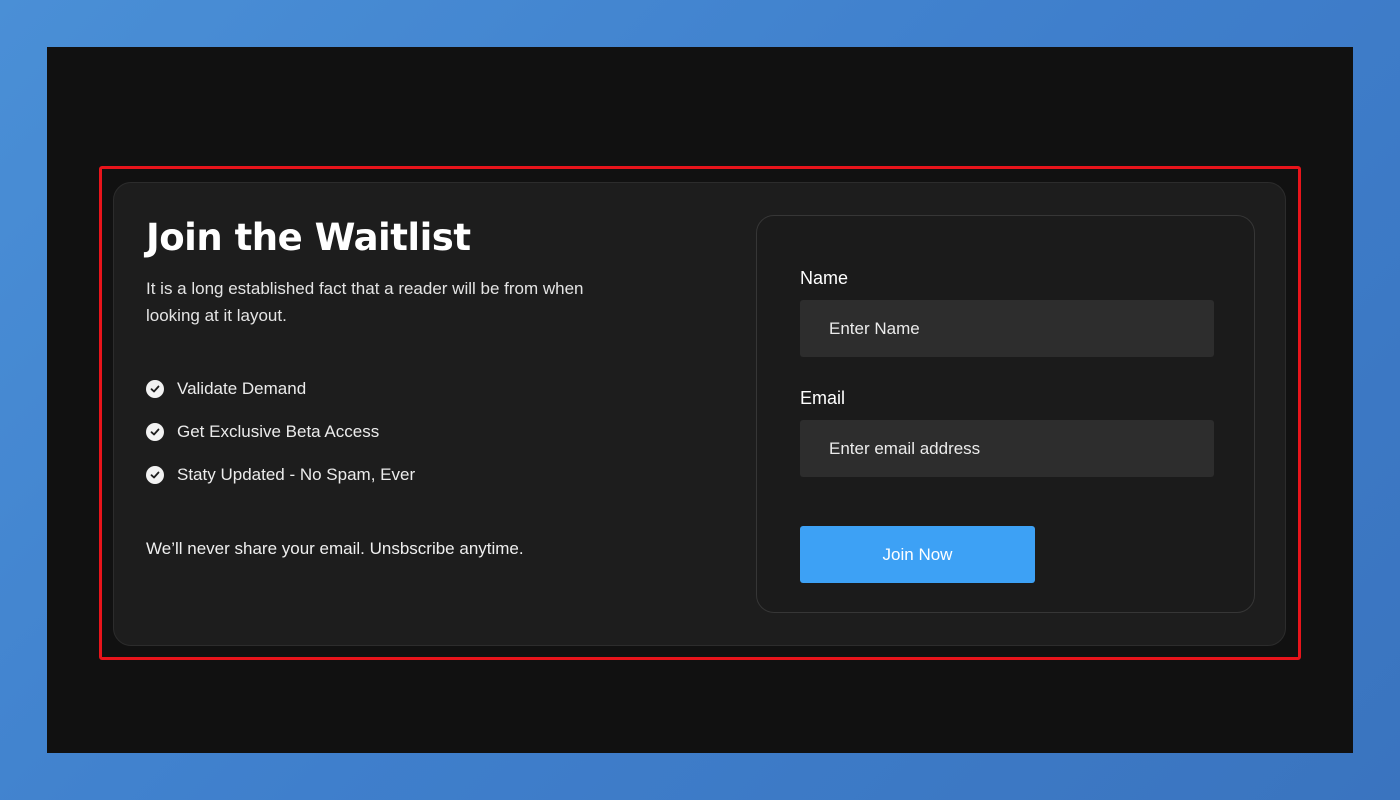  Describe the element at coordinates (296, 474) in the screenshot. I see `feature-label: Staty Updated - No Spam, Ever` at that location.